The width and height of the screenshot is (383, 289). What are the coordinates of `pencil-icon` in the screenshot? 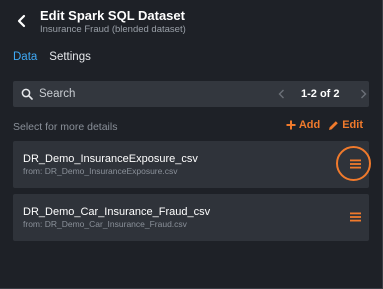 It's located at (334, 125).